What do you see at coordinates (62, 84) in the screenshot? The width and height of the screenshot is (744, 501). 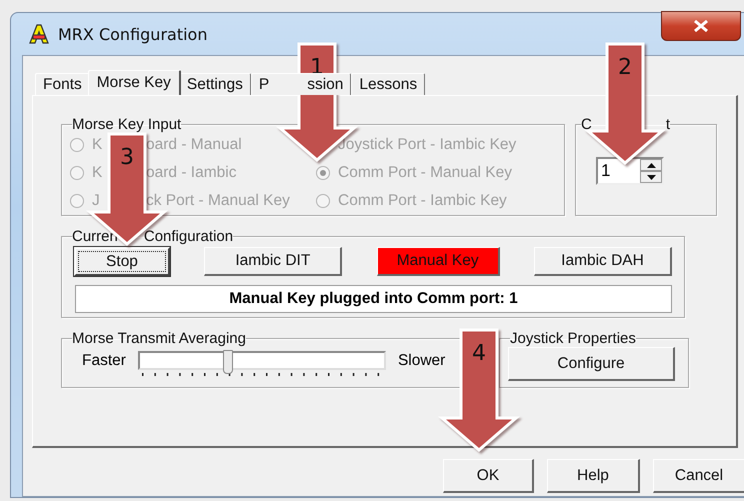 I see `tab: Fonts` at bounding box center [62, 84].